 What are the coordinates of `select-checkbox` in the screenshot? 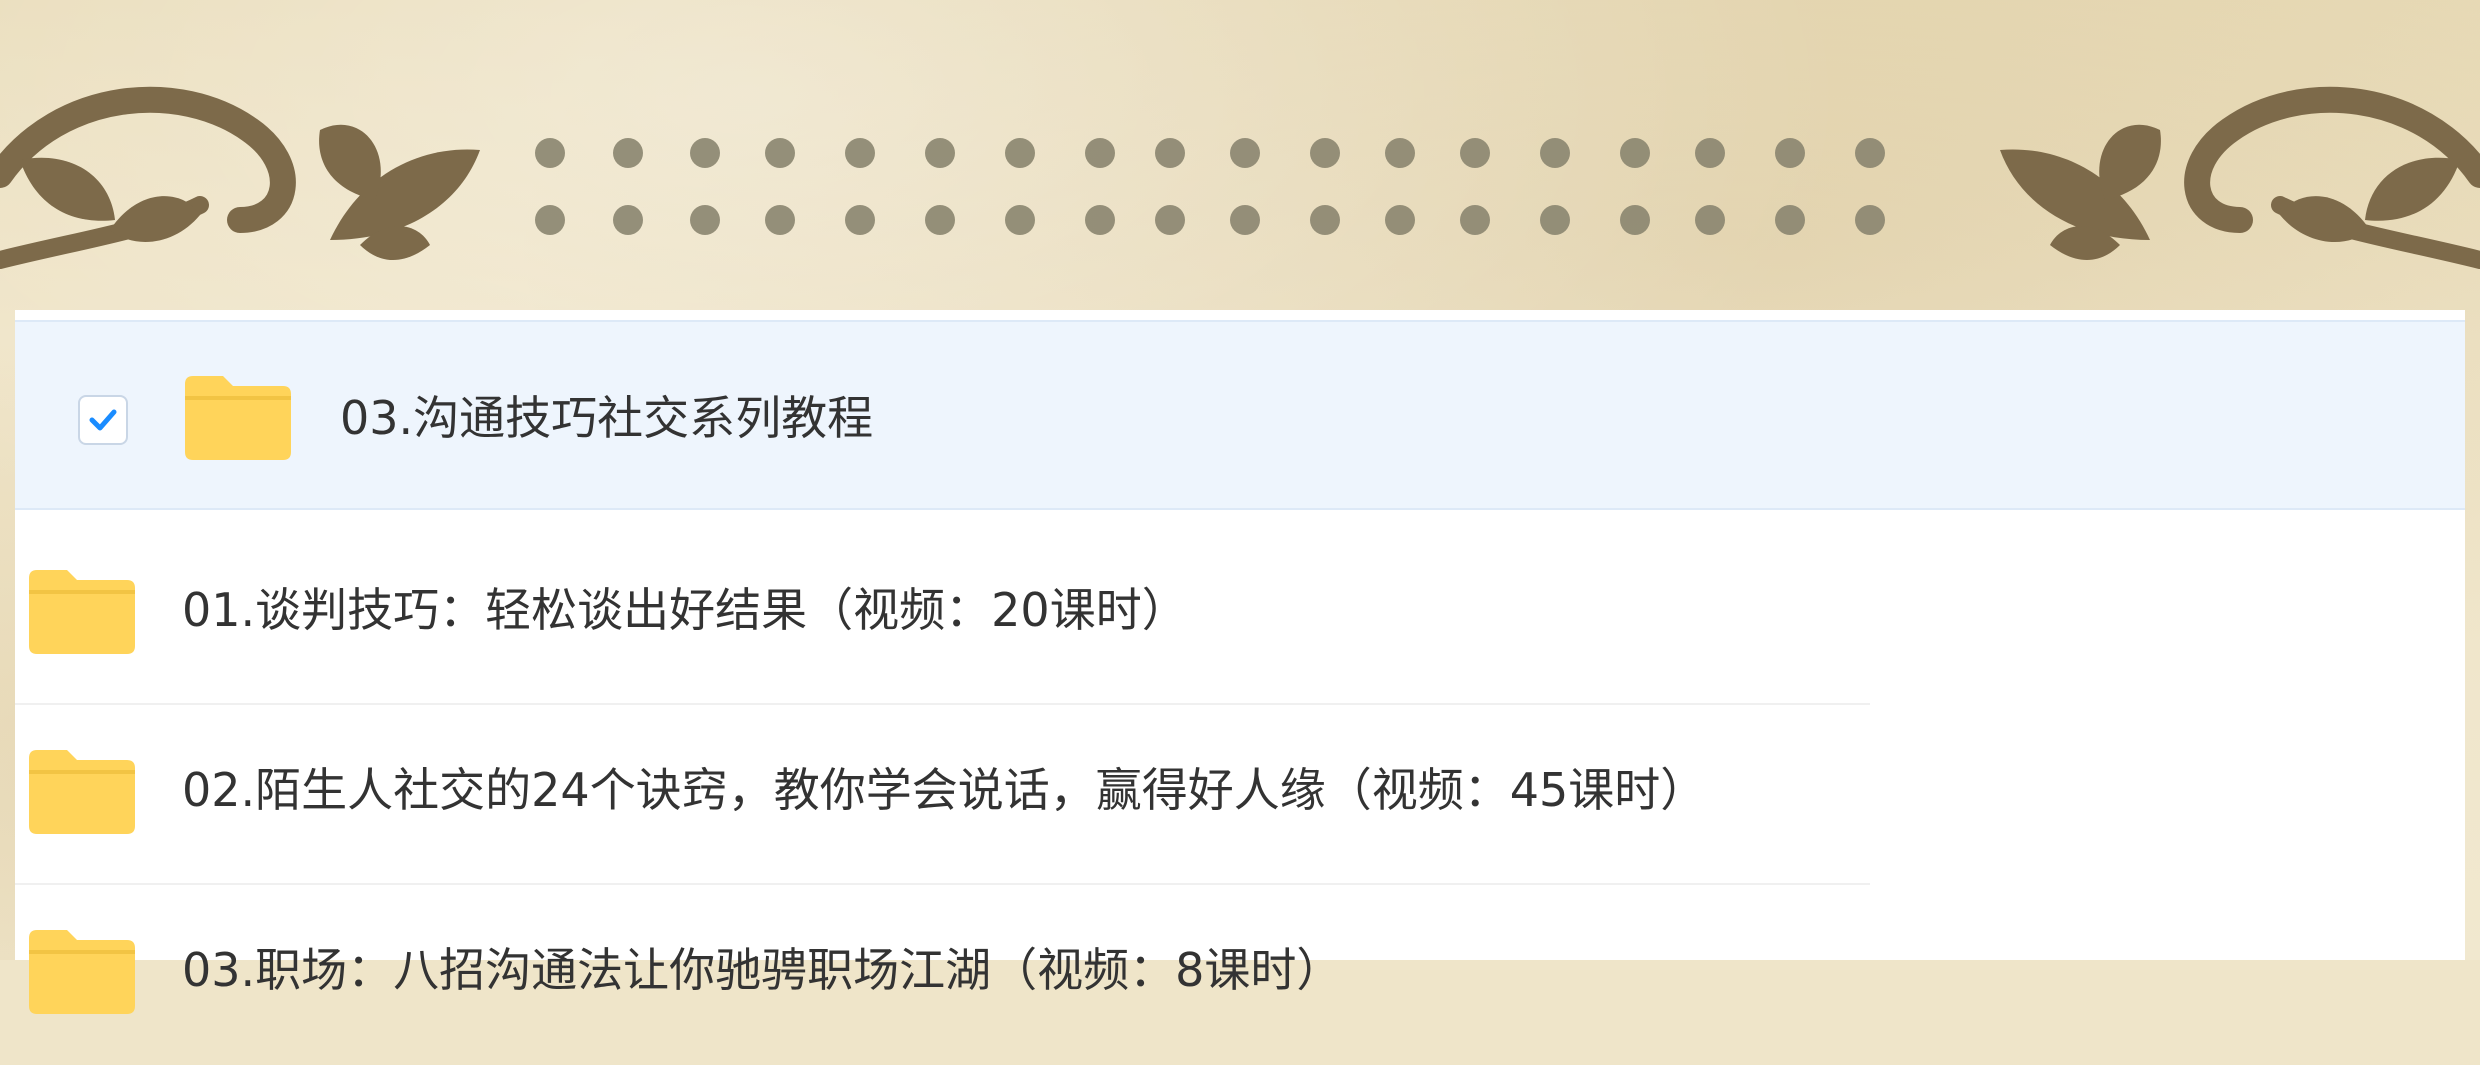 It's located at (103, 420).